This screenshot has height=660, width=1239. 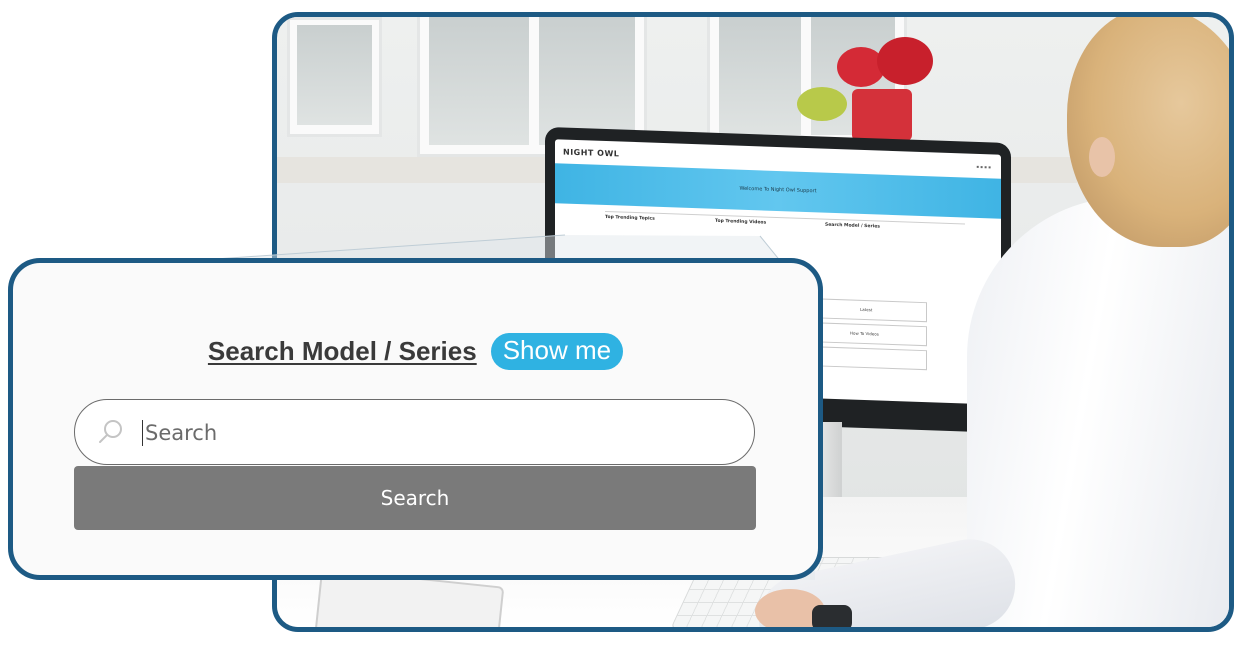 What do you see at coordinates (557, 352) in the screenshot?
I see `show-me-button: Show me` at bounding box center [557, 352].